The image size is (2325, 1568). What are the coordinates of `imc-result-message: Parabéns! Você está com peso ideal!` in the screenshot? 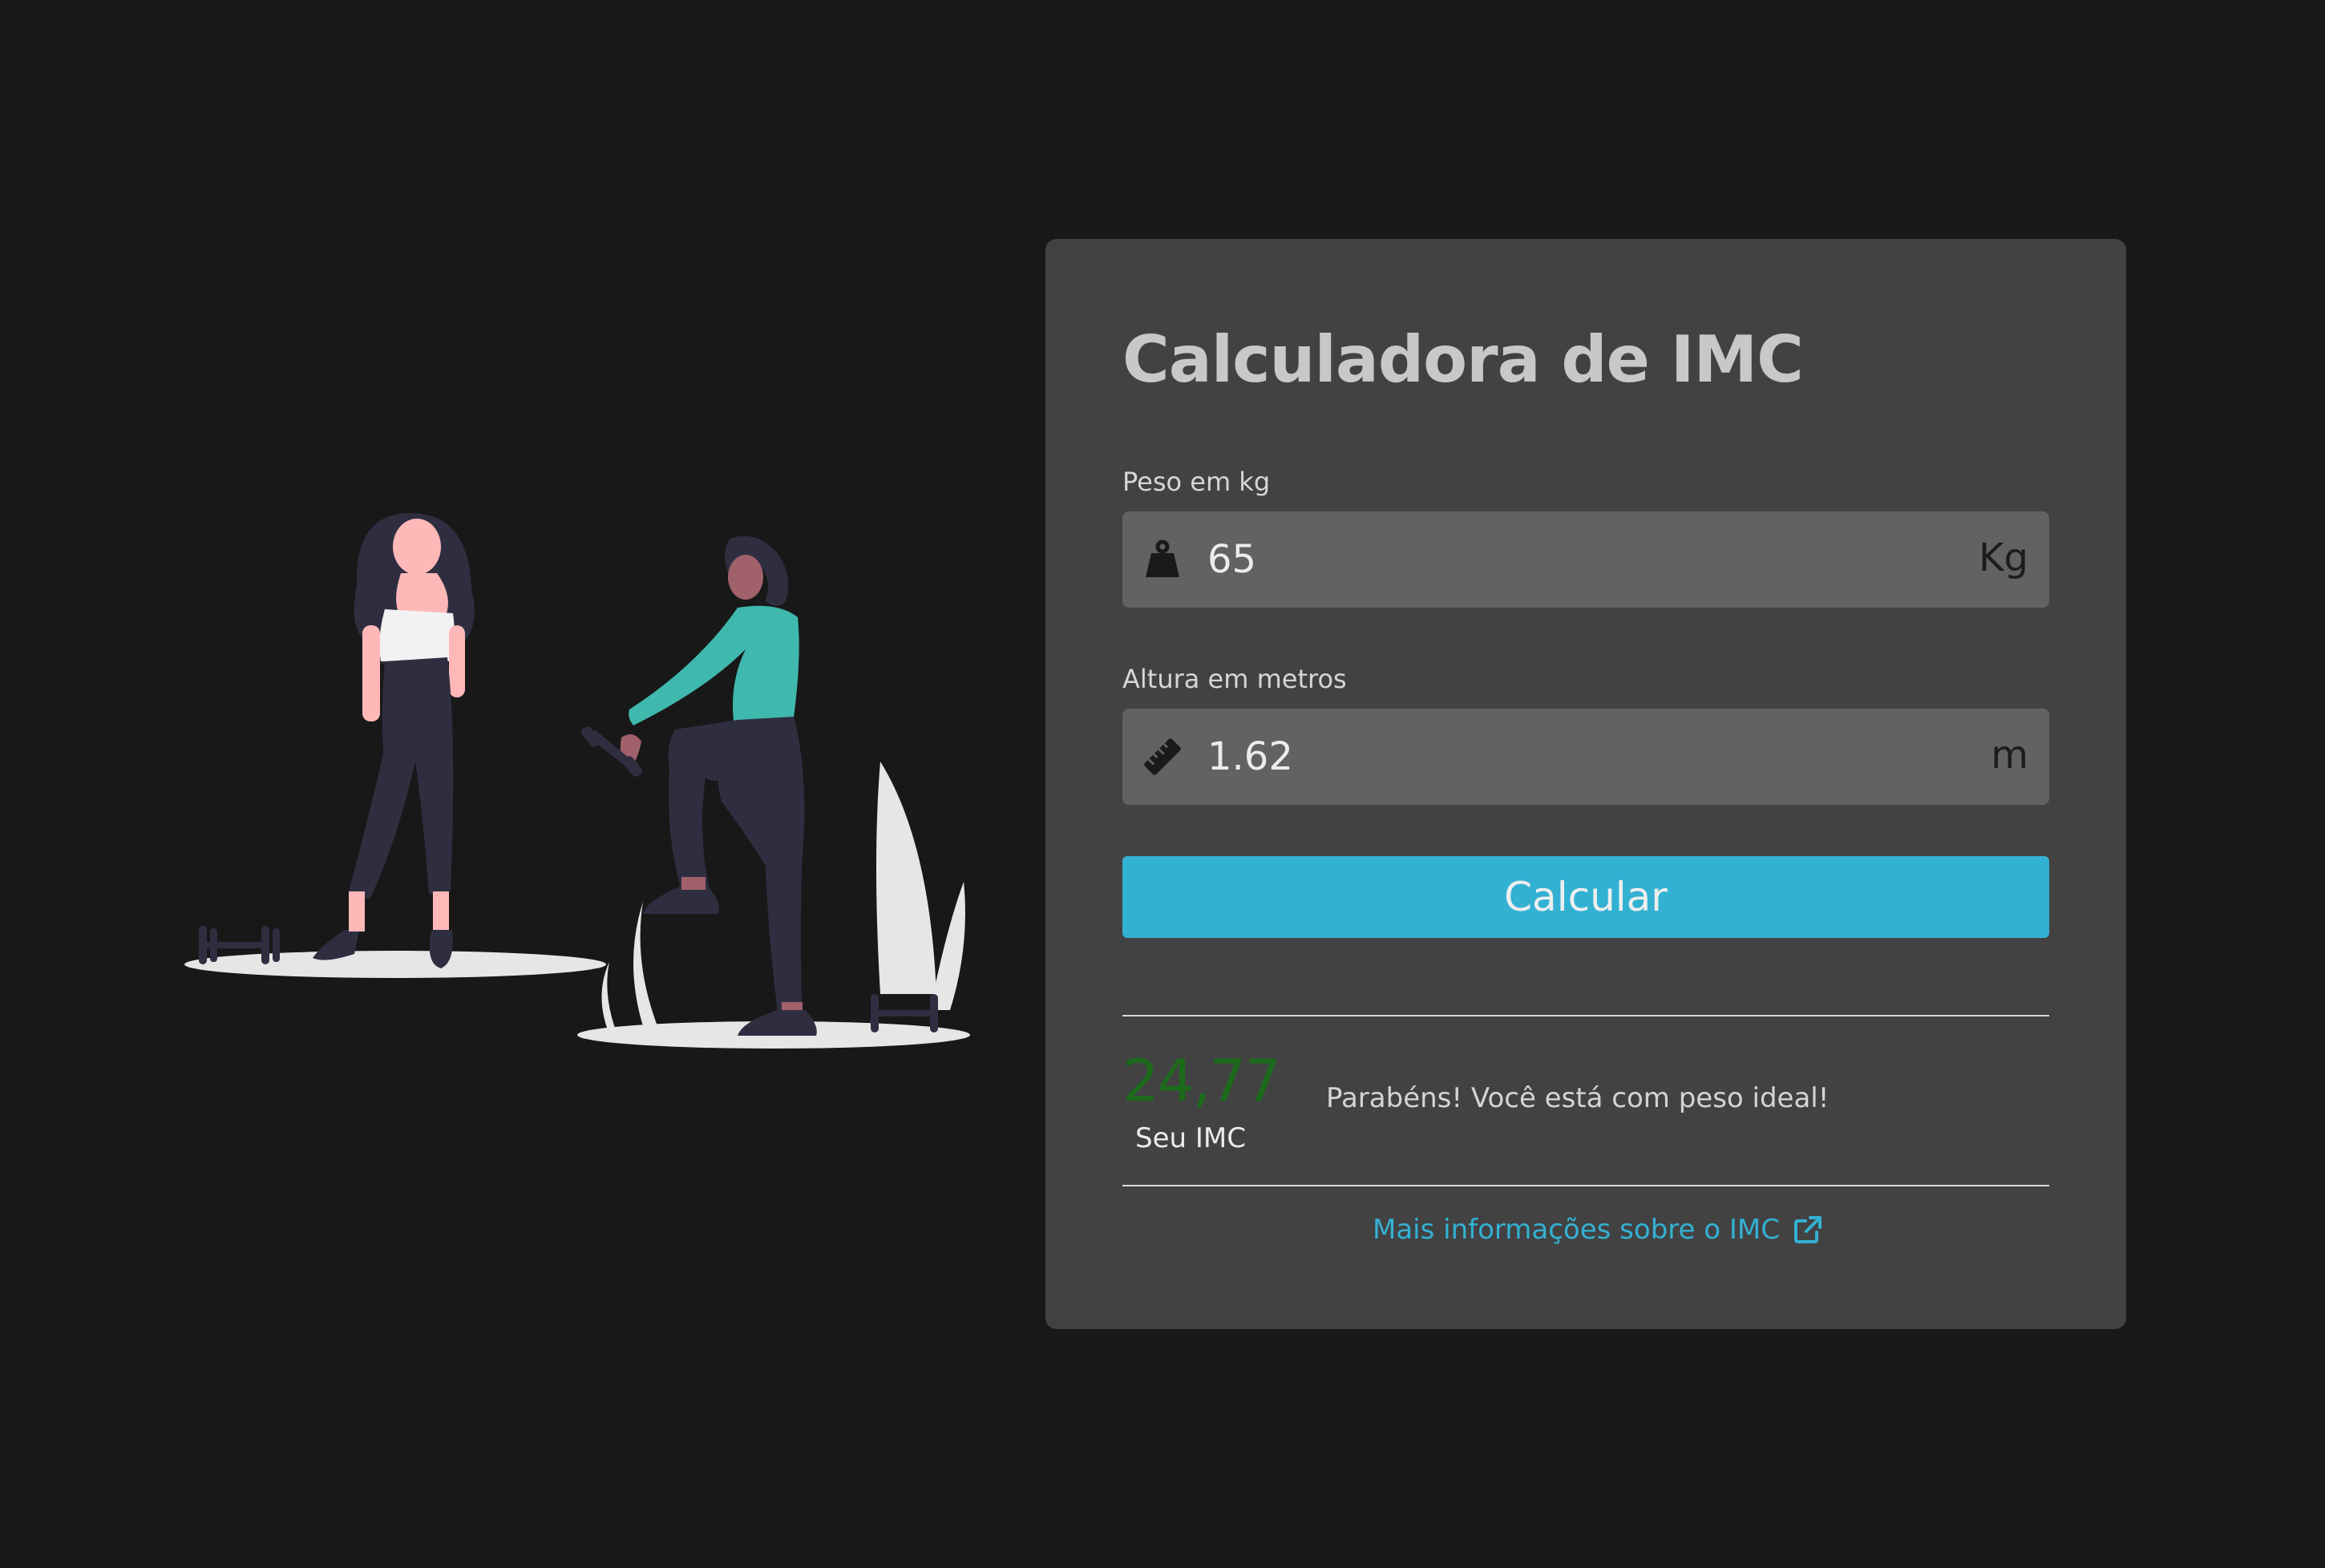 It's located at (1578, 1098).